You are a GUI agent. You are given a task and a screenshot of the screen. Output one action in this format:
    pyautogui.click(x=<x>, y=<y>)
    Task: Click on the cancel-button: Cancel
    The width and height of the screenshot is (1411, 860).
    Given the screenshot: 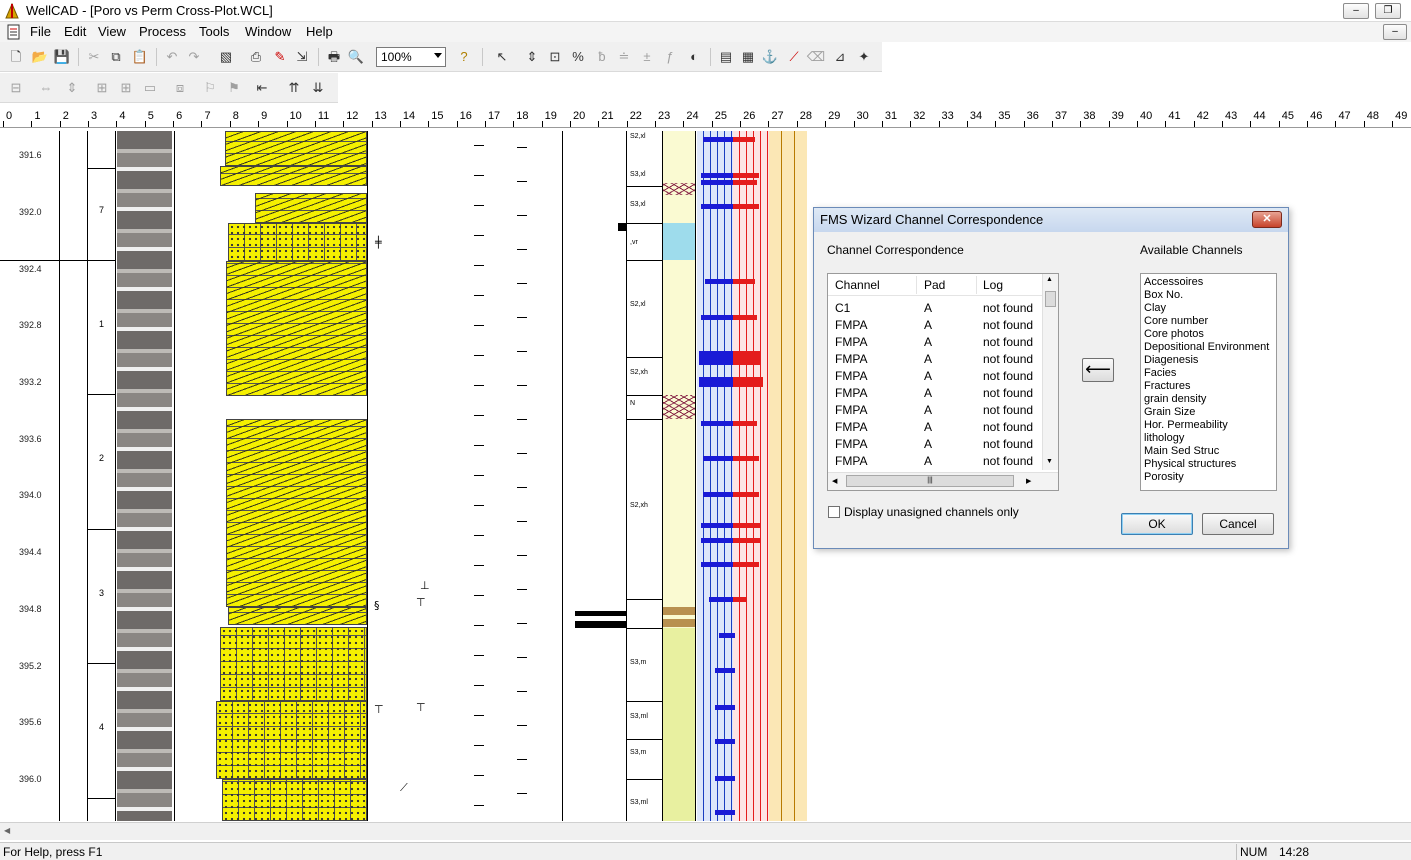 What is the action you would take?
    pyautogui.click(x=1238, y=524)
    